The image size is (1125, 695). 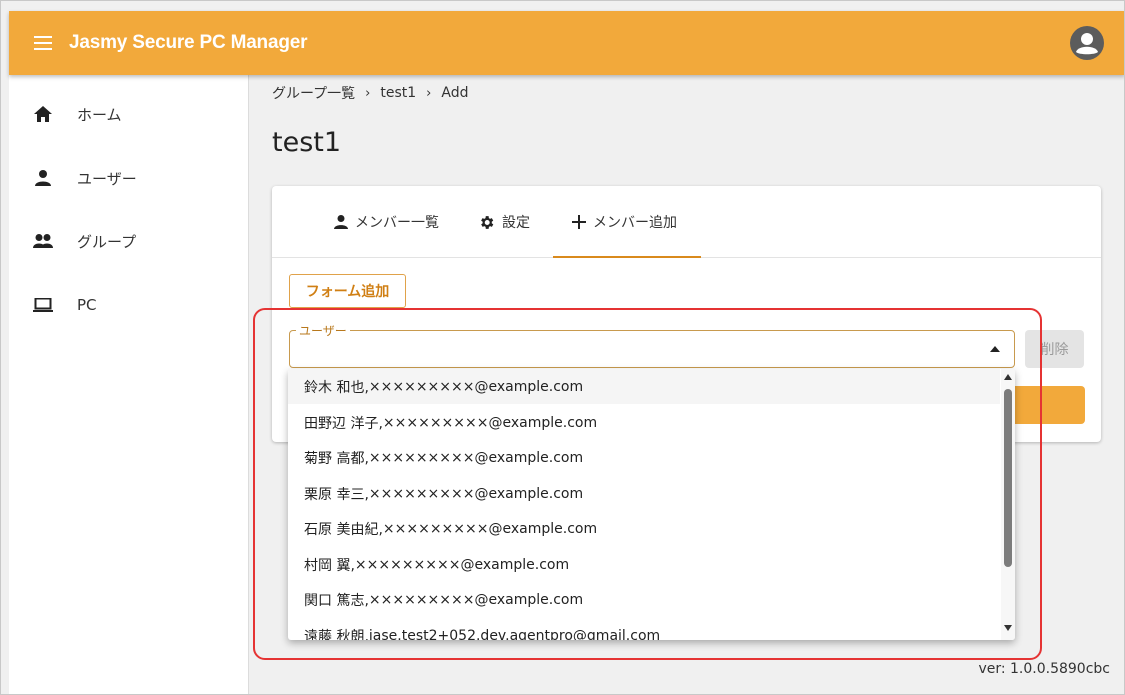 I want to click on list-scrollbar, so click(x=1008, y=504).